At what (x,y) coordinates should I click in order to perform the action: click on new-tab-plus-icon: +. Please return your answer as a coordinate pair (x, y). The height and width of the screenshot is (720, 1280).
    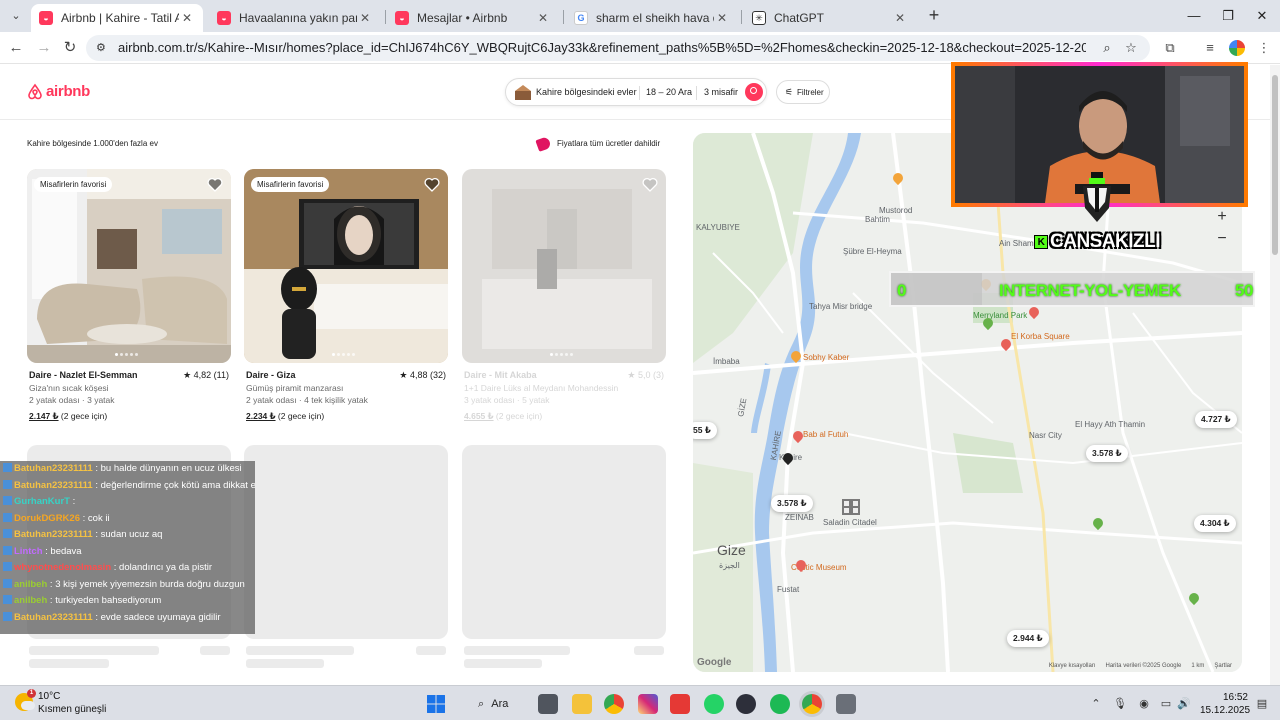
    Looking at the image, I should click on (934, 16).